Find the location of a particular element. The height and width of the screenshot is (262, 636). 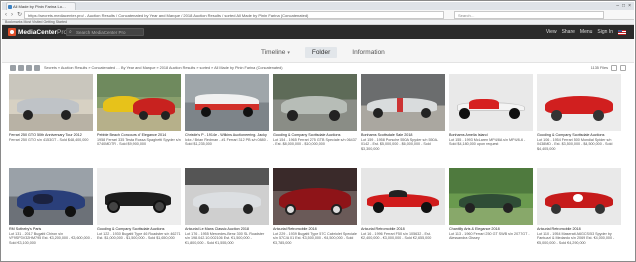

home-icon is located at coordinates (13, 68).